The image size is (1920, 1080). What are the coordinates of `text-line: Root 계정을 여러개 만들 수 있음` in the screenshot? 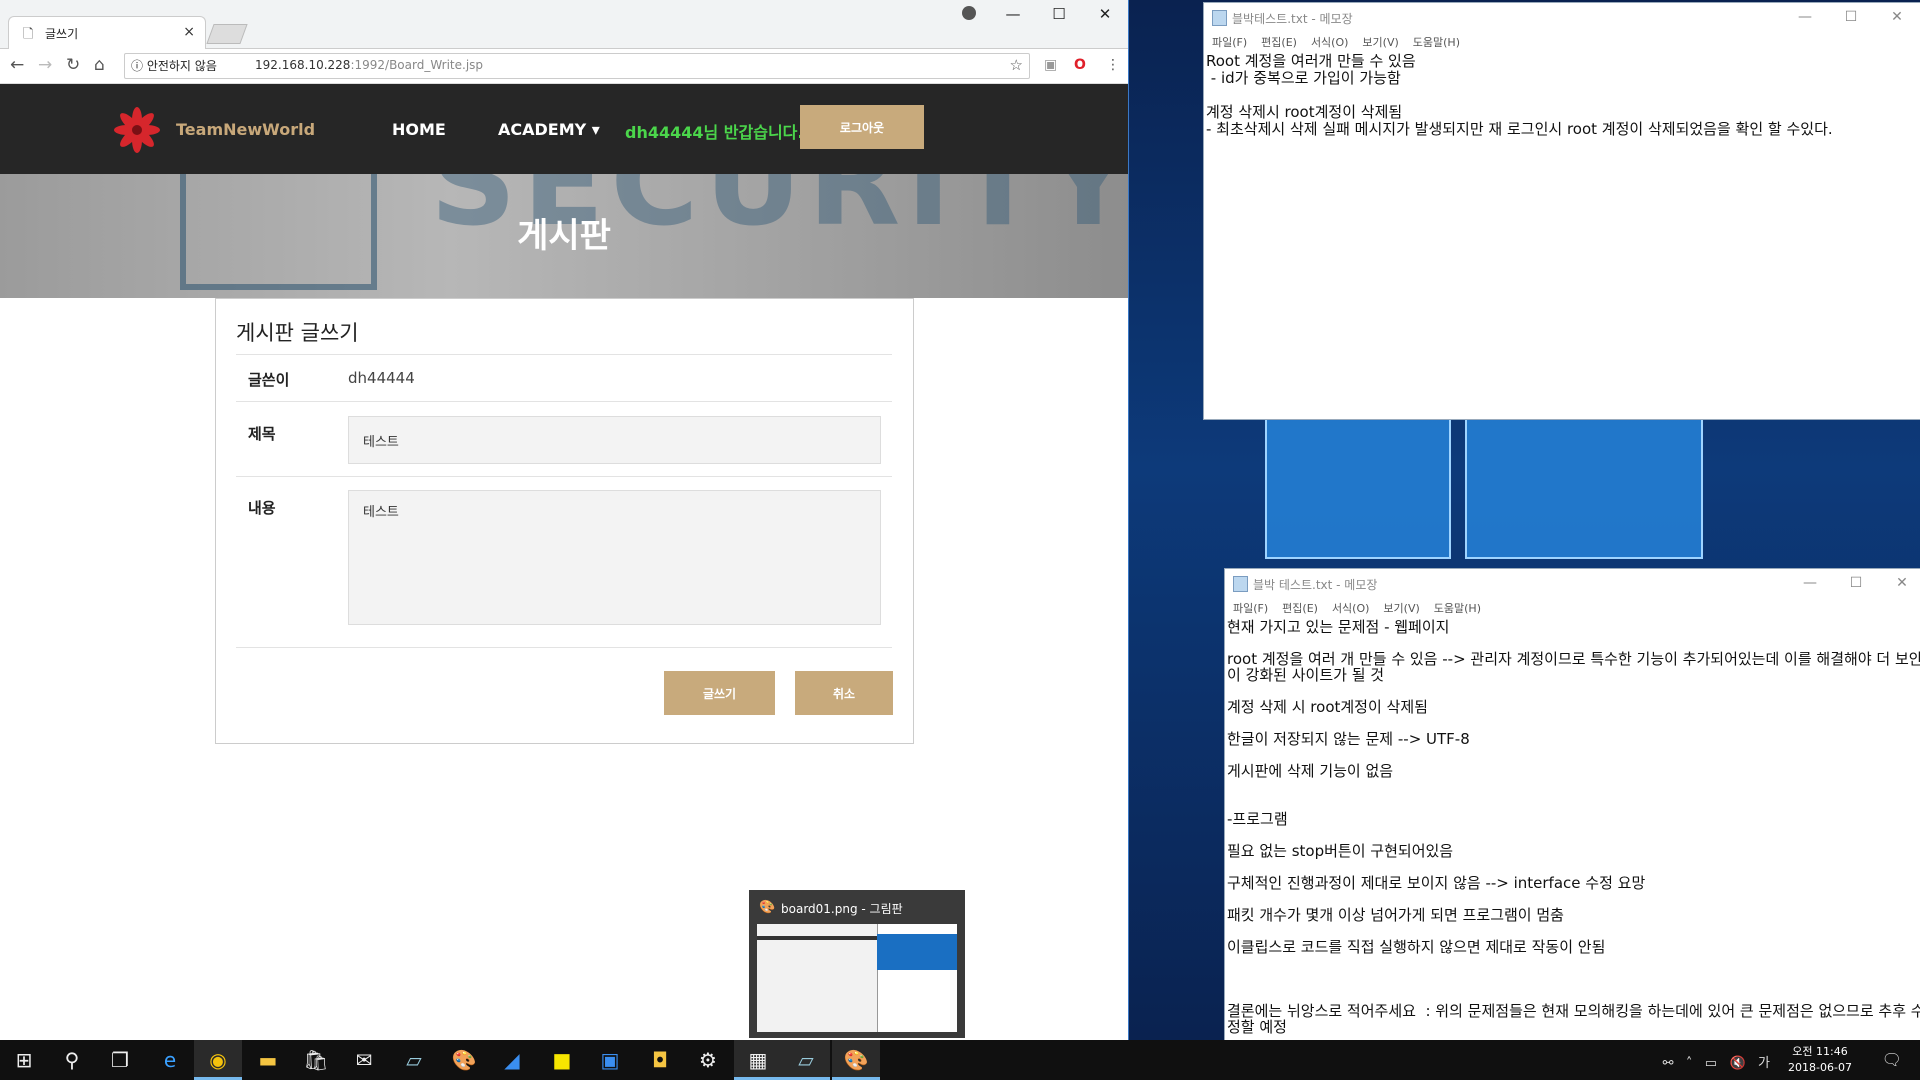 It's located at (1311, 61).